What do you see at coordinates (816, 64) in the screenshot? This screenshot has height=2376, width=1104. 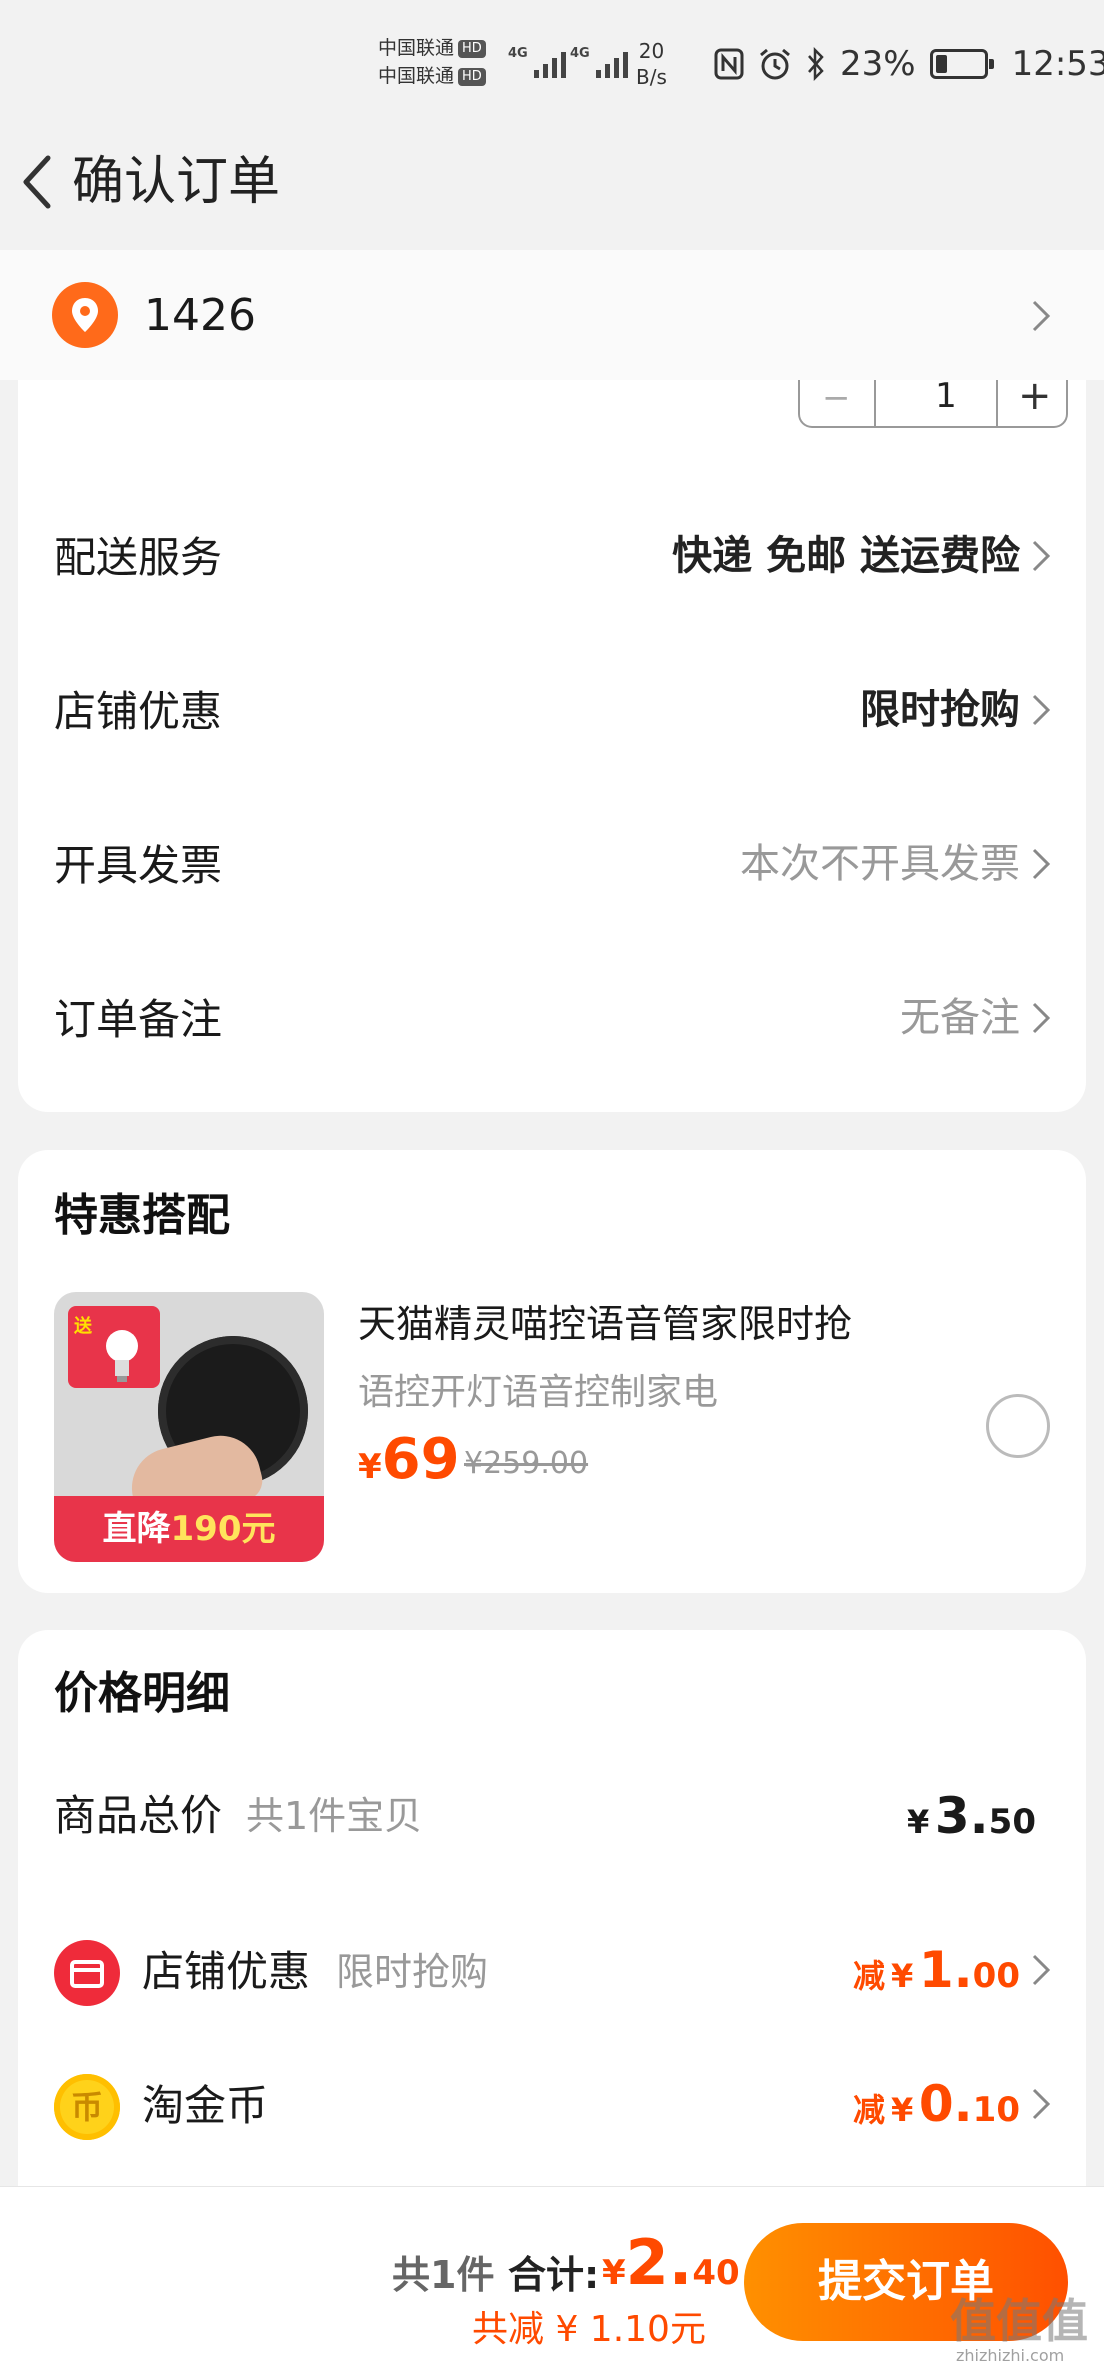 I see `bluetooth-icon` at bounding box center [816, 64].